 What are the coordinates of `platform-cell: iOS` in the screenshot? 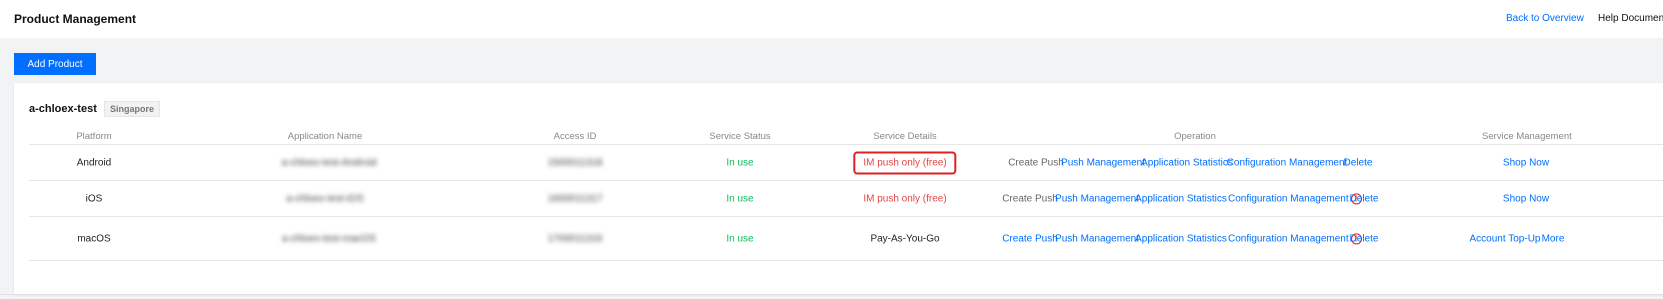 It's located at (94, 198).